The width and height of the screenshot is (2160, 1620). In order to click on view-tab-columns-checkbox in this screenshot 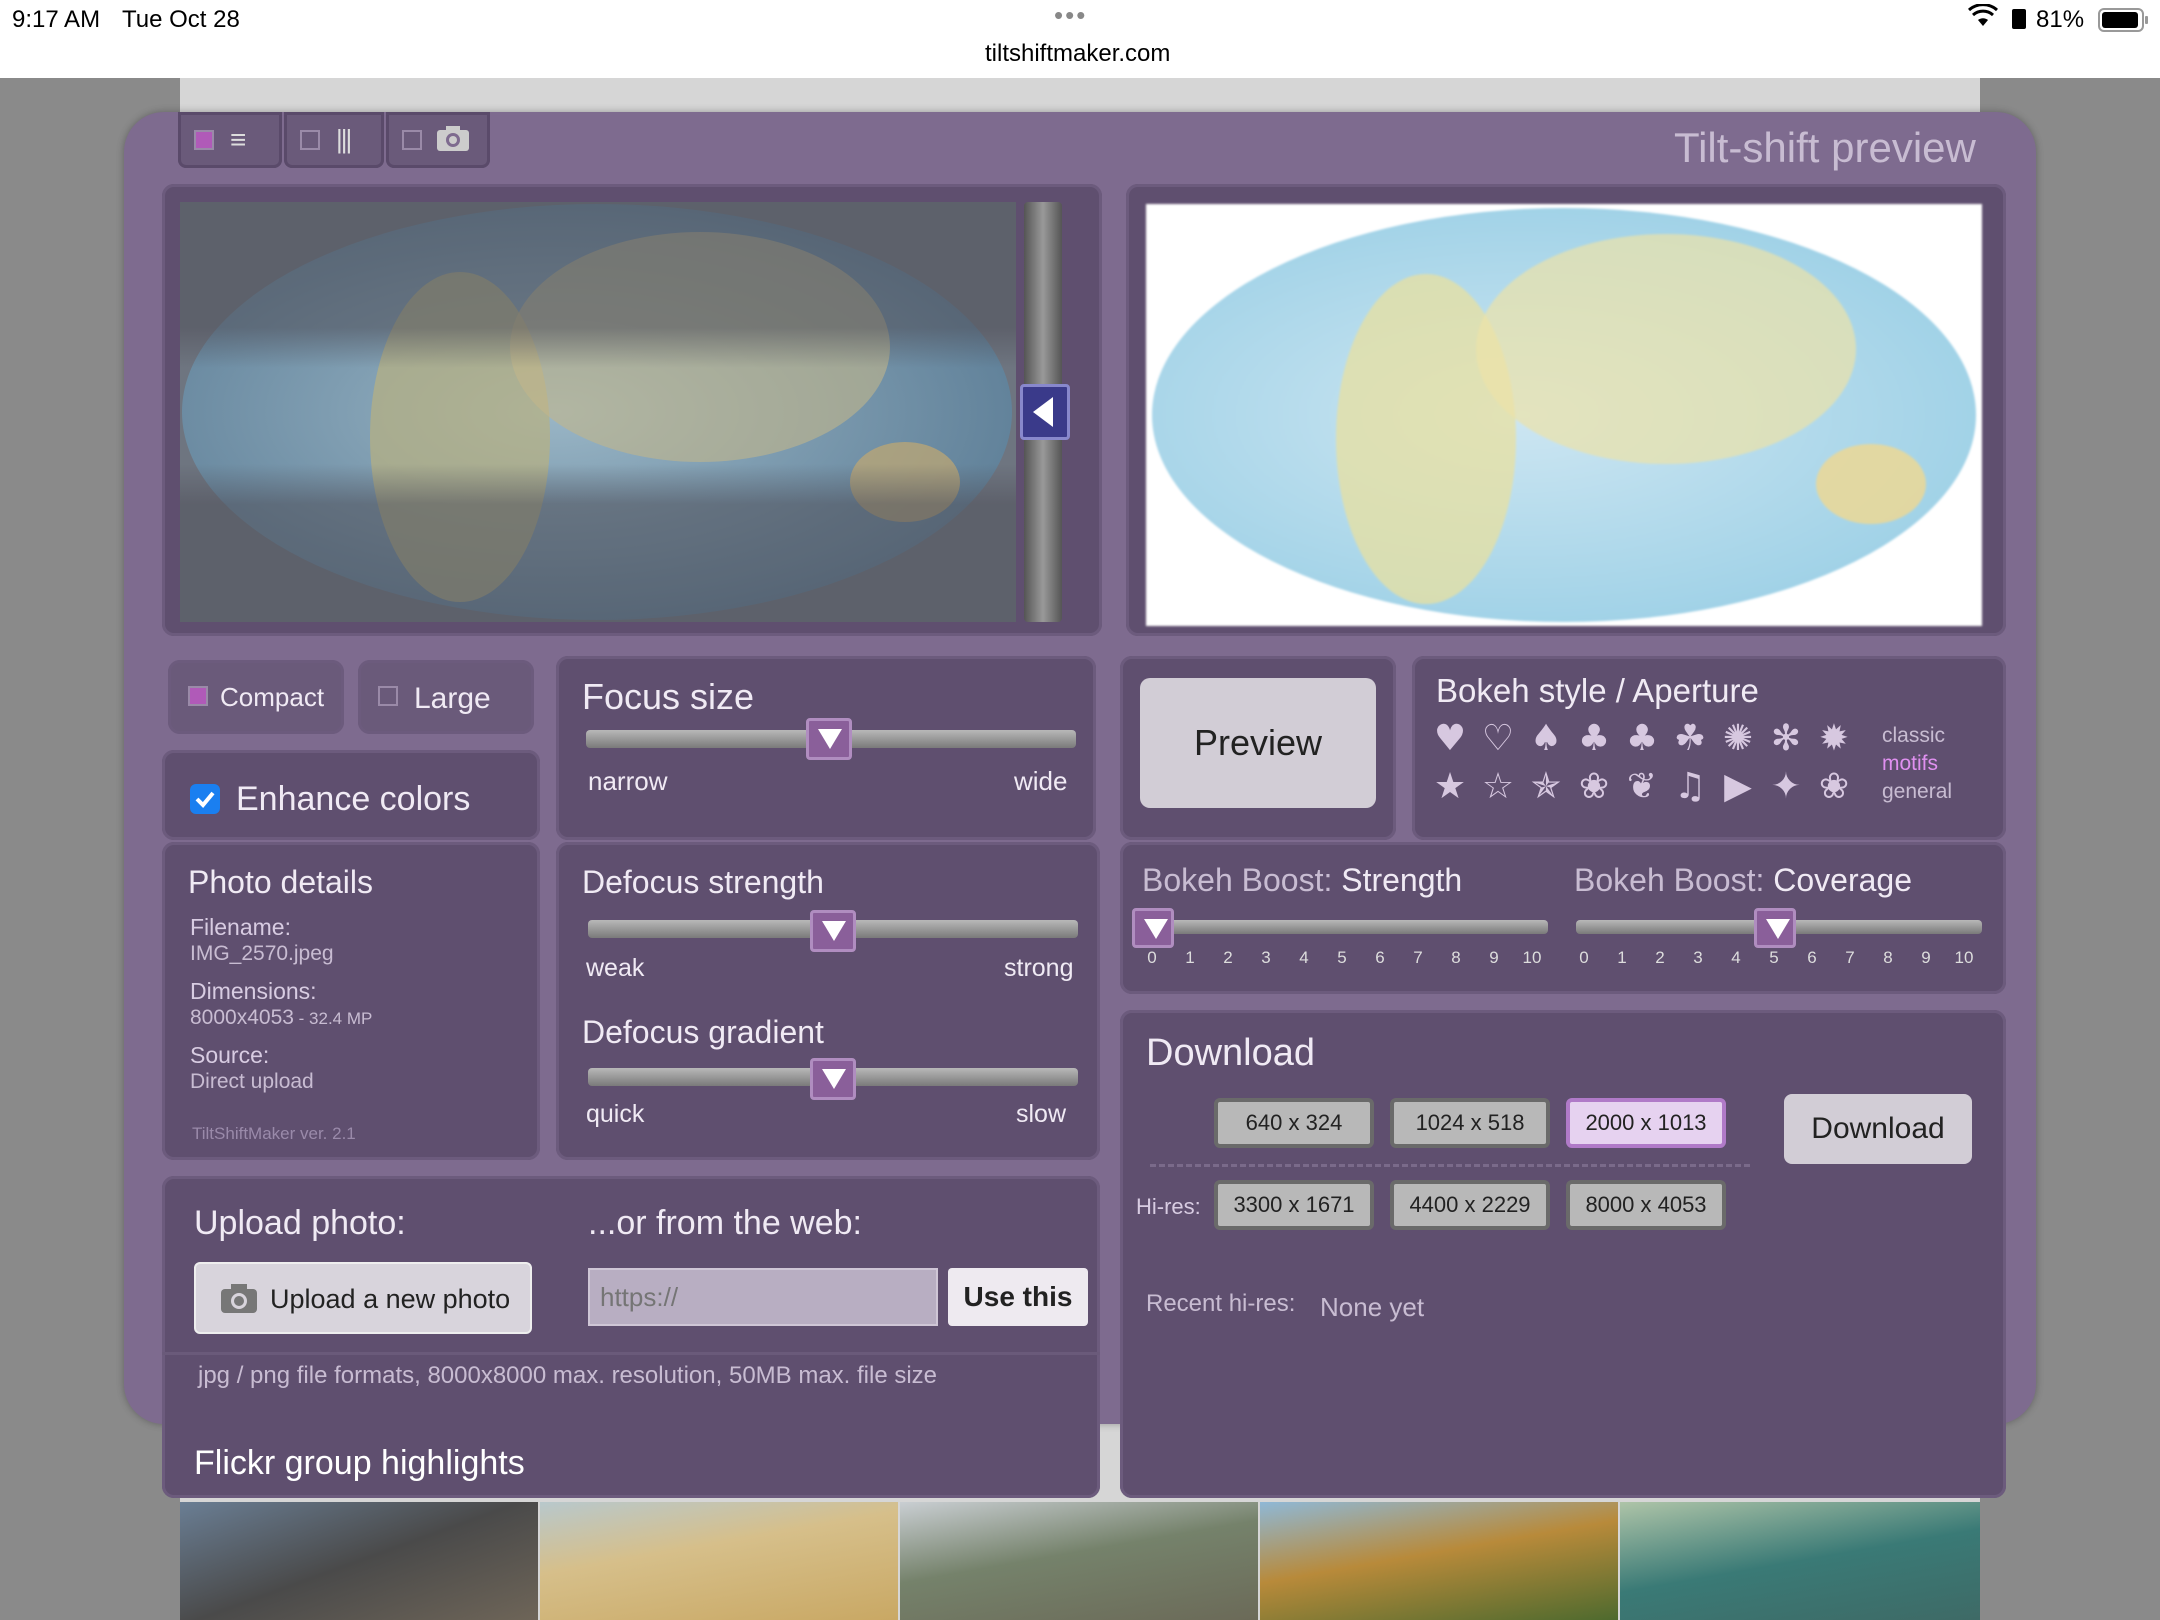, I will do `click(310, 140)`.